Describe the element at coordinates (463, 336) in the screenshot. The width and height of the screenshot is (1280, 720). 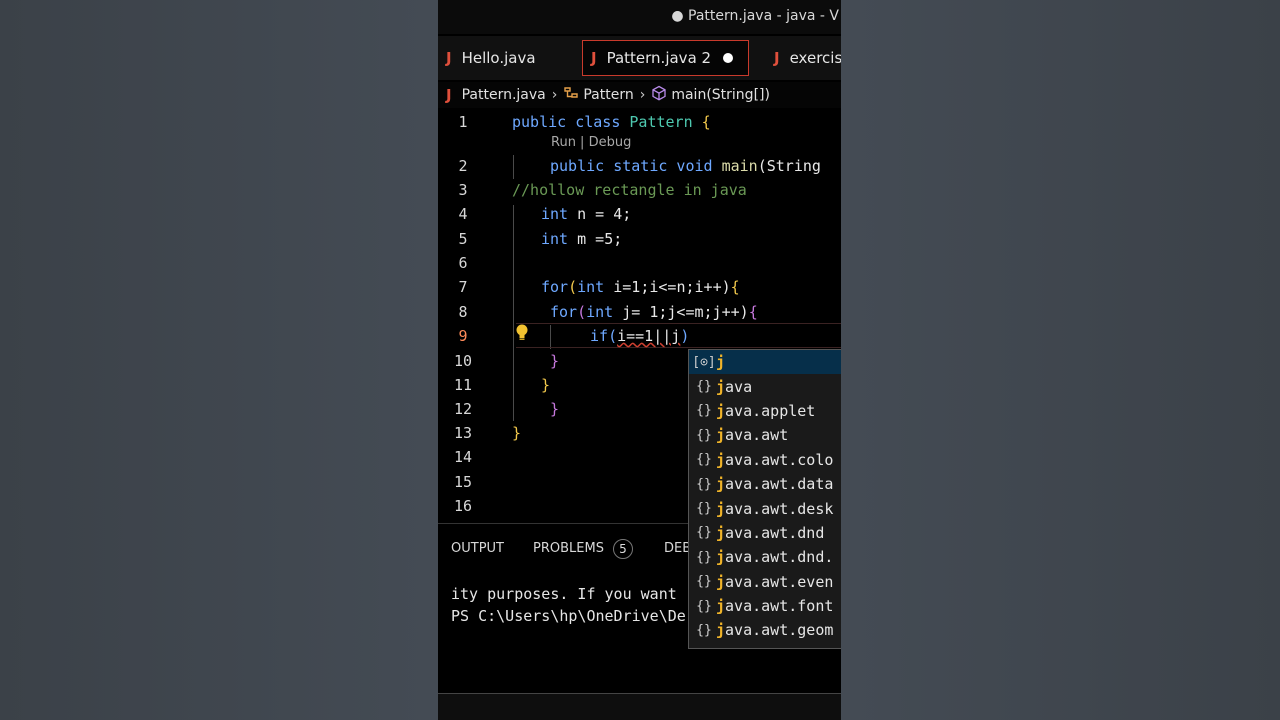
I see `line-number-current: 9` at that location.